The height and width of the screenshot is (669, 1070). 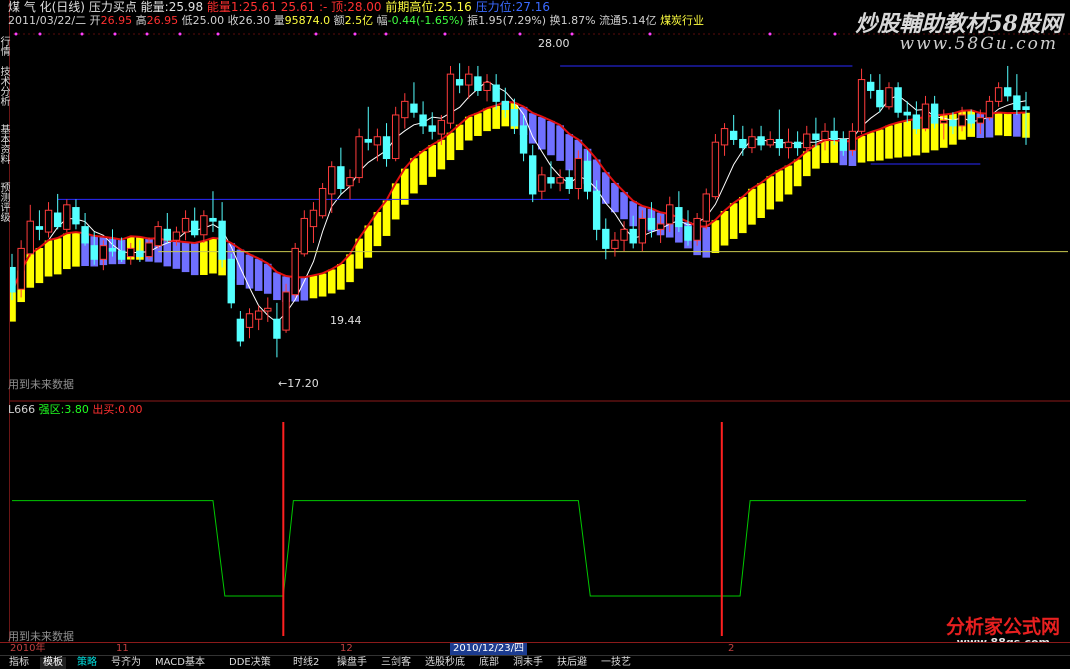 What do you see at coordinates (126, 663) in the screenshot?
I see `tab-3: 号齐为` at bounding box center [126, 663].